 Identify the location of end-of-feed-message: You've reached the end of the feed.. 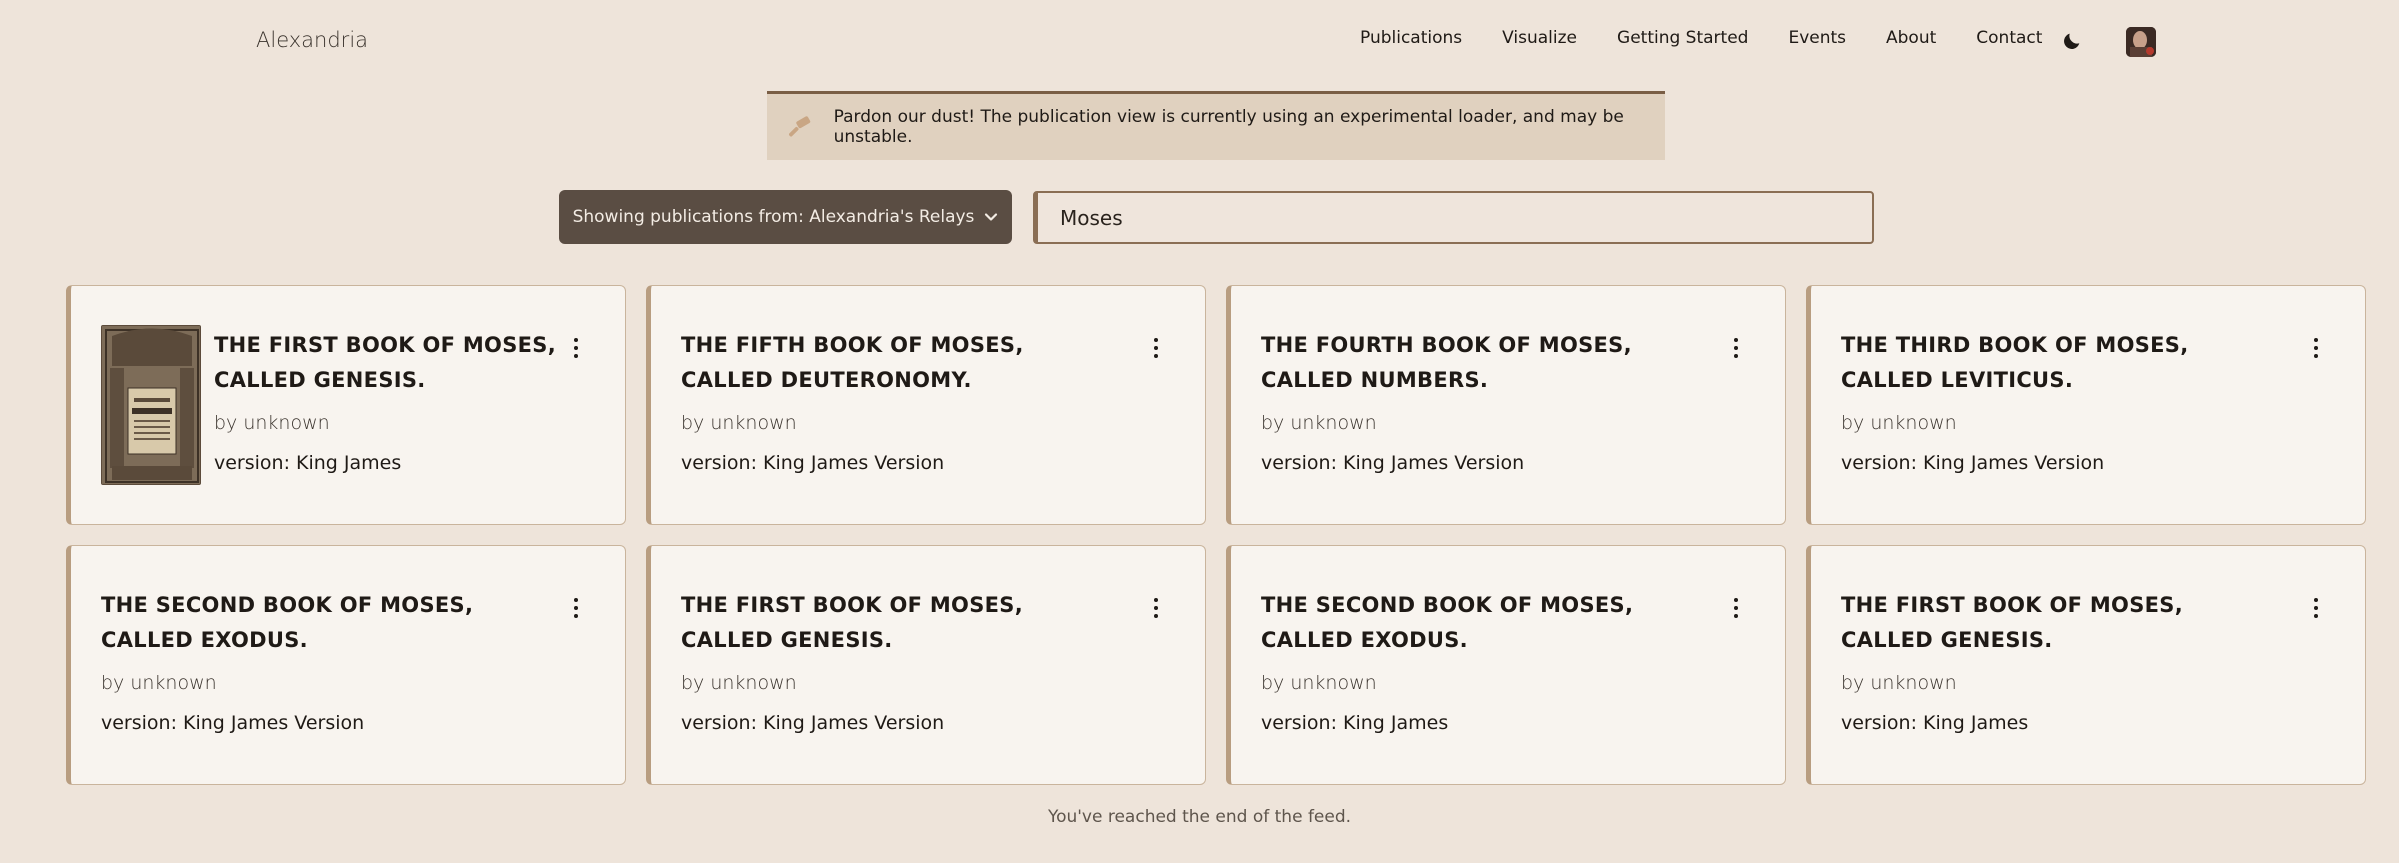
(1199, 817).